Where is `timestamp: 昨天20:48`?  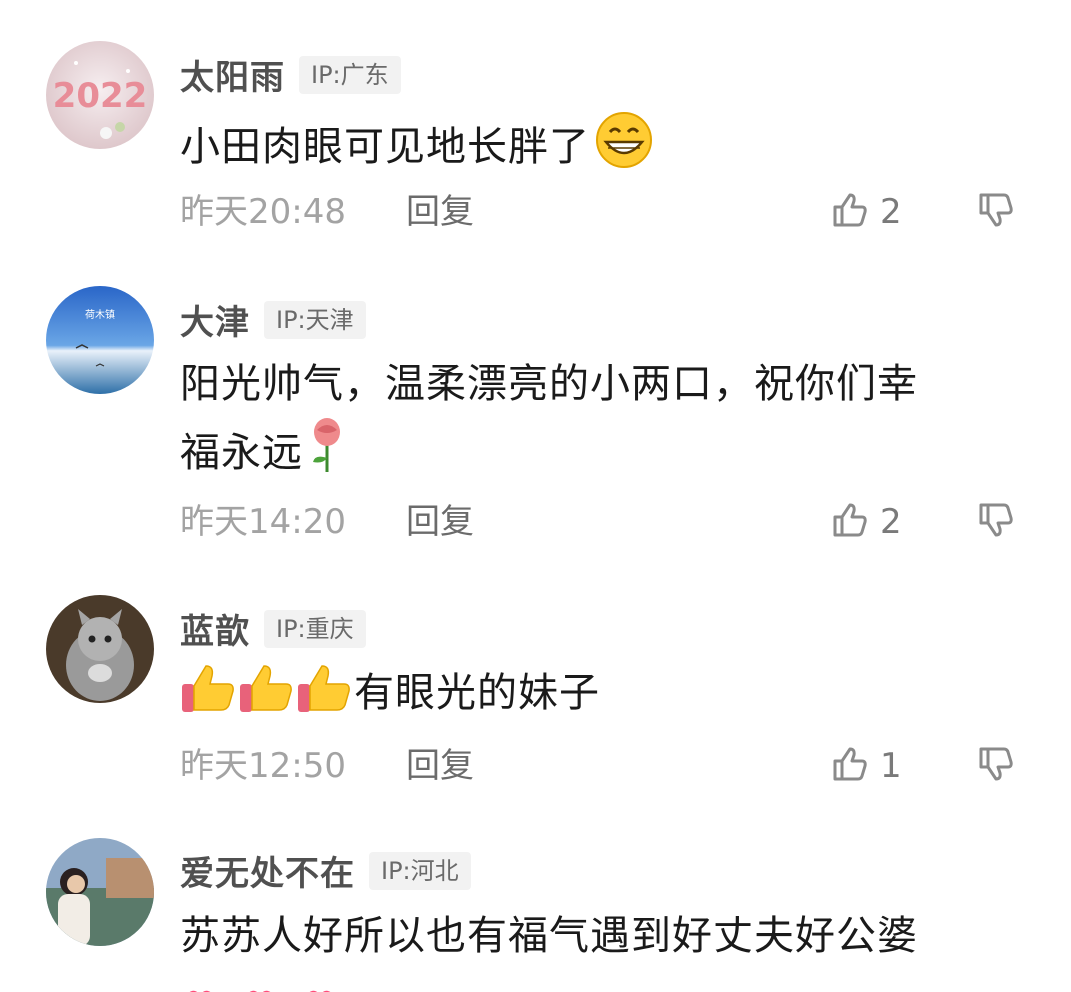
timestamp: 昨天20:48 is located at coordinates (263, 212).